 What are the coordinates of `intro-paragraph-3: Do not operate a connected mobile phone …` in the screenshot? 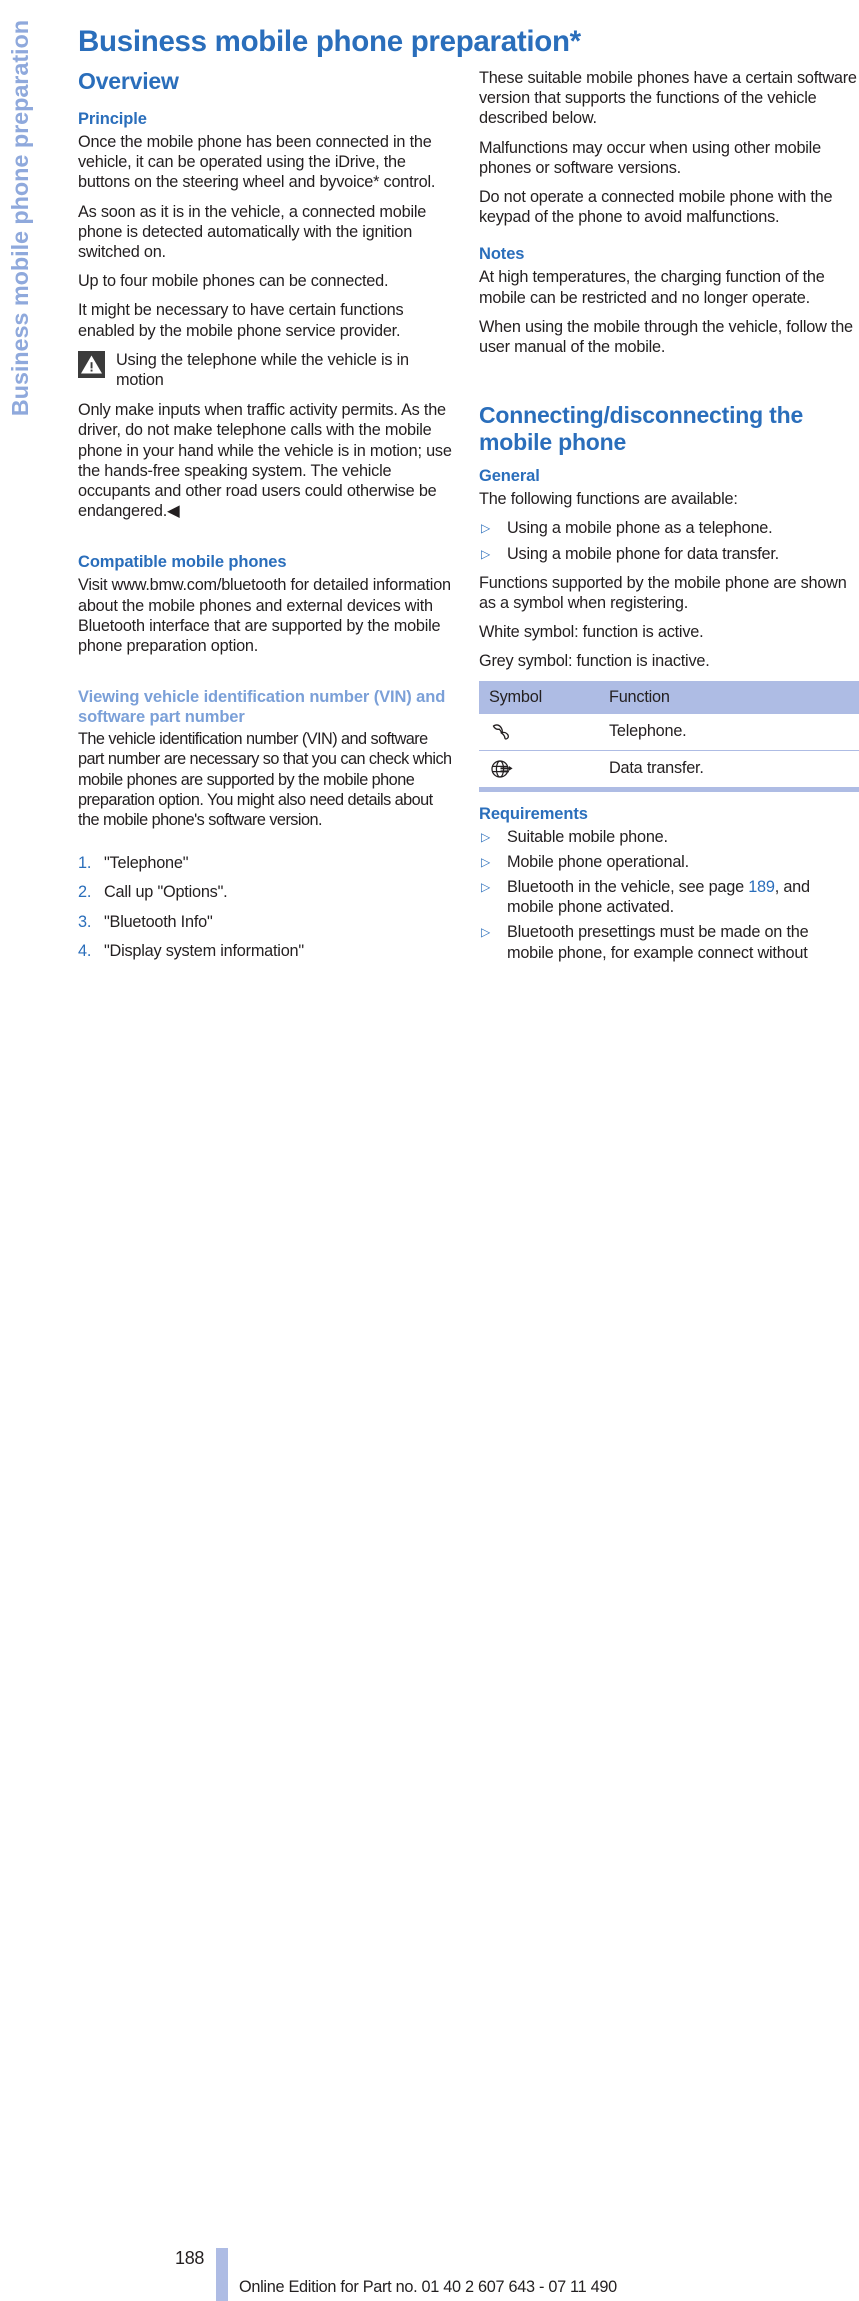 It's located at (656, 207).